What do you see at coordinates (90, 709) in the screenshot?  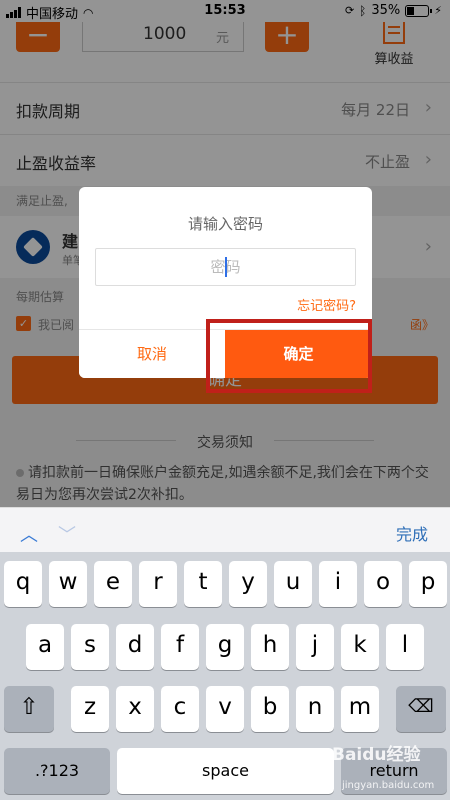 I see `key: z` at bounding box center [90, 709].